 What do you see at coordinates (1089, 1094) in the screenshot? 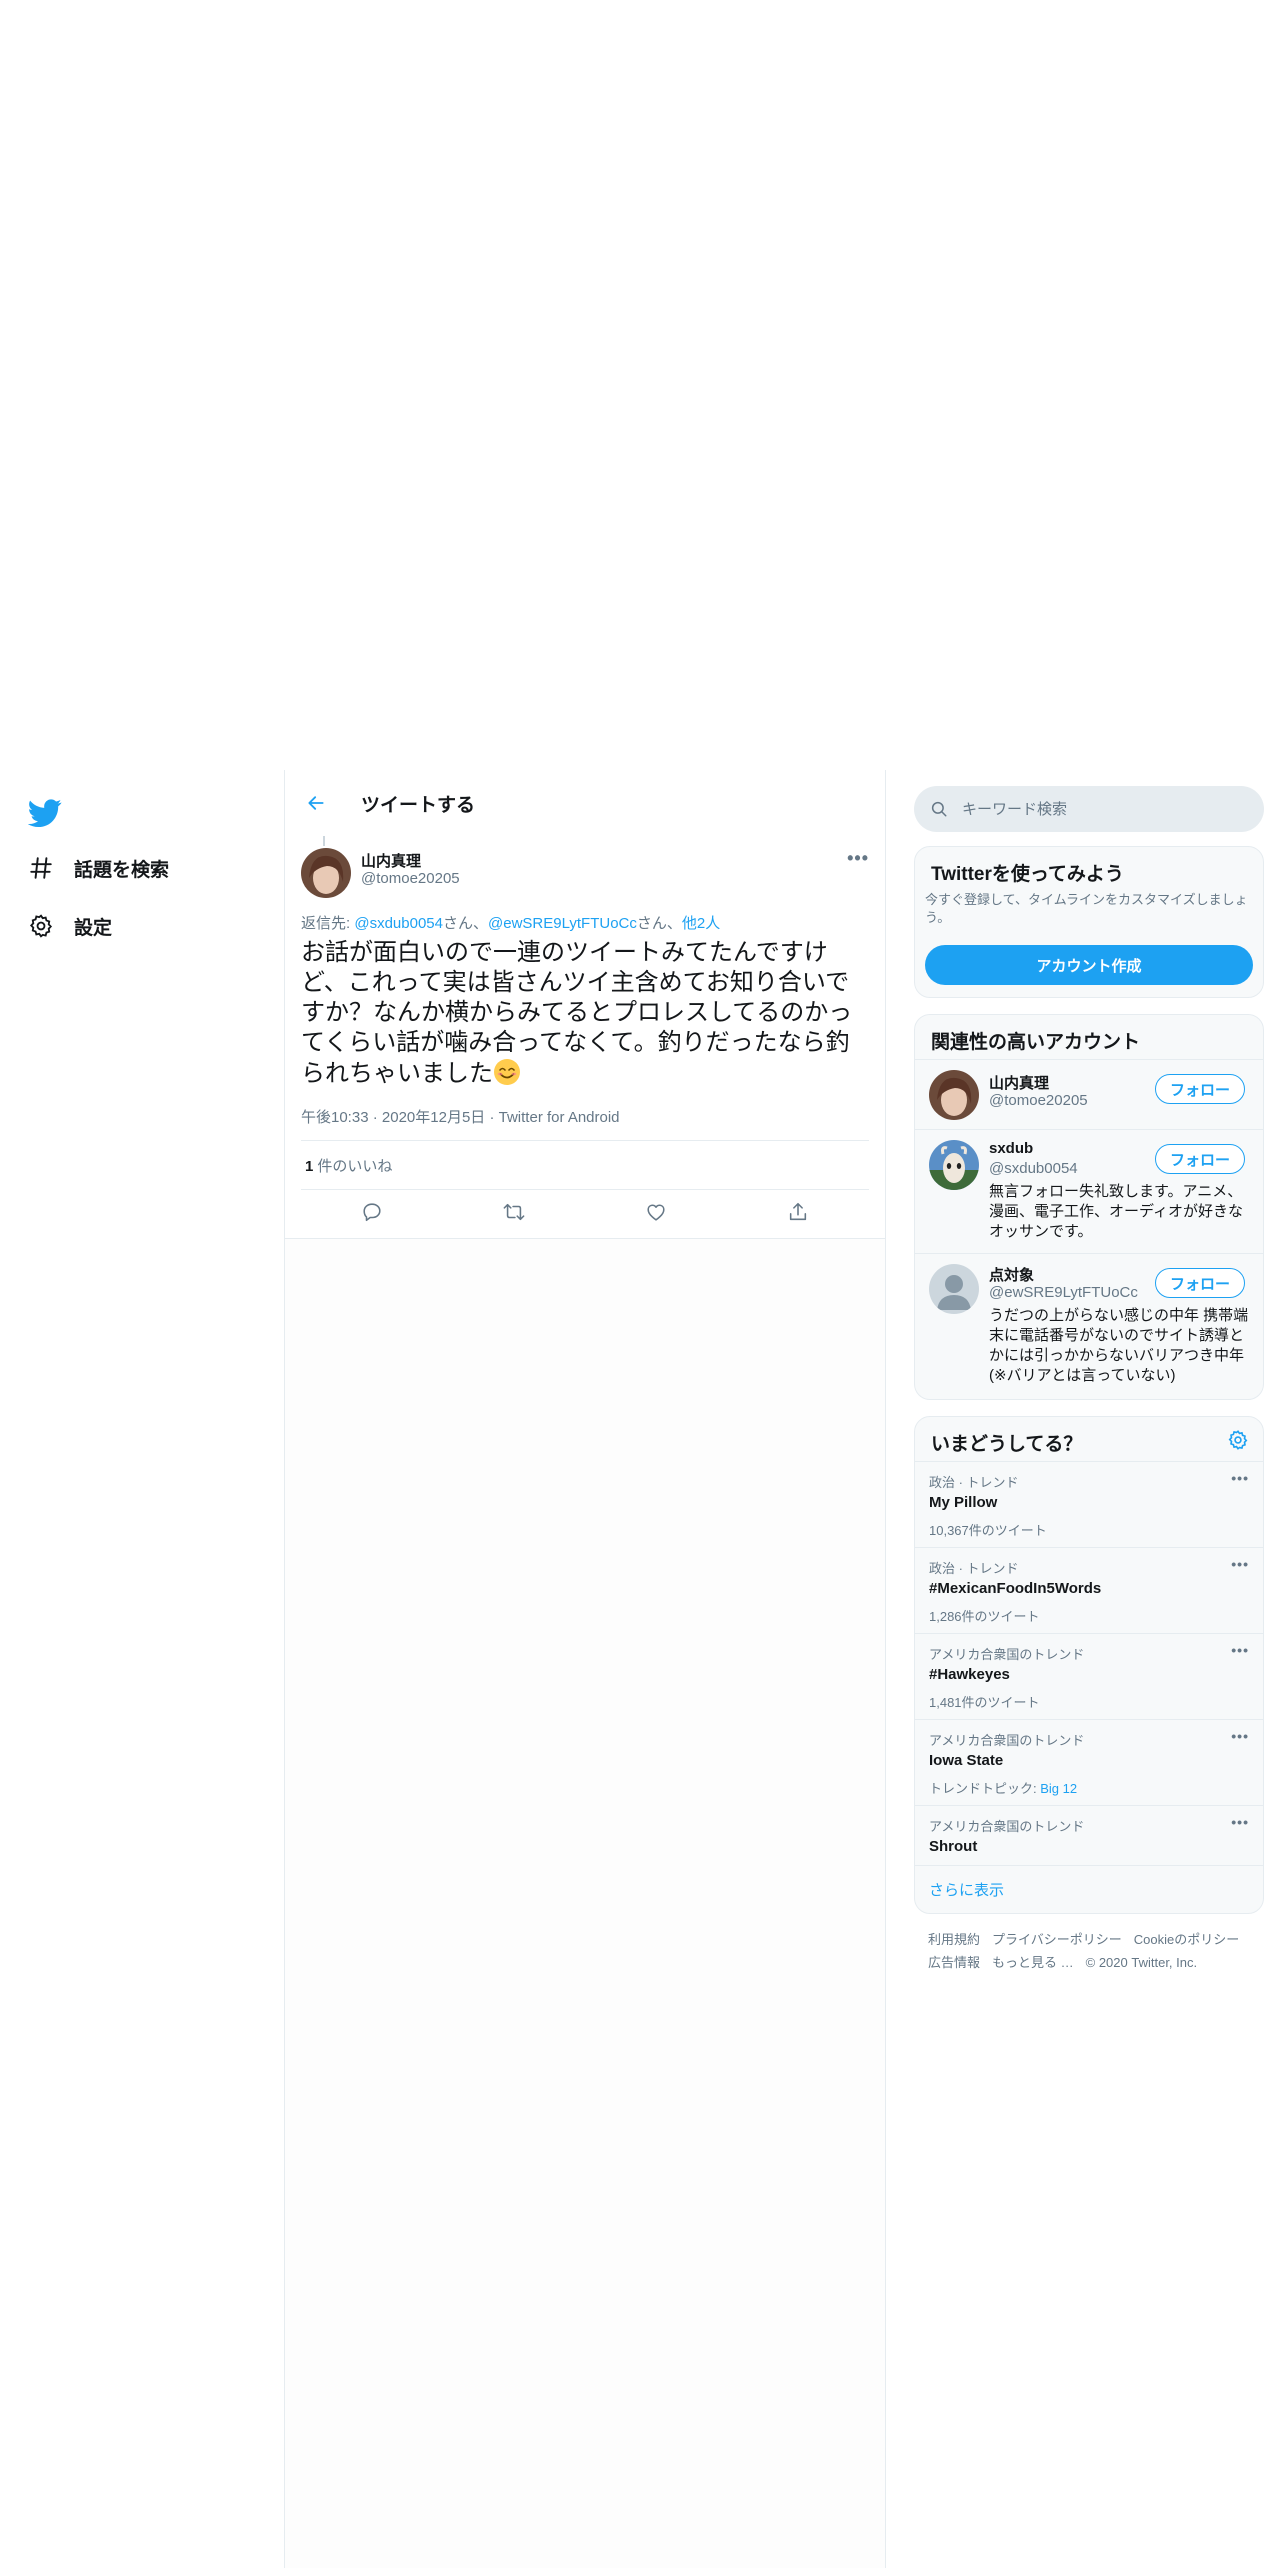
I see `account-item: 山内真理 @tomoe20205 フォロー` at bounding box center [1089, 1094].